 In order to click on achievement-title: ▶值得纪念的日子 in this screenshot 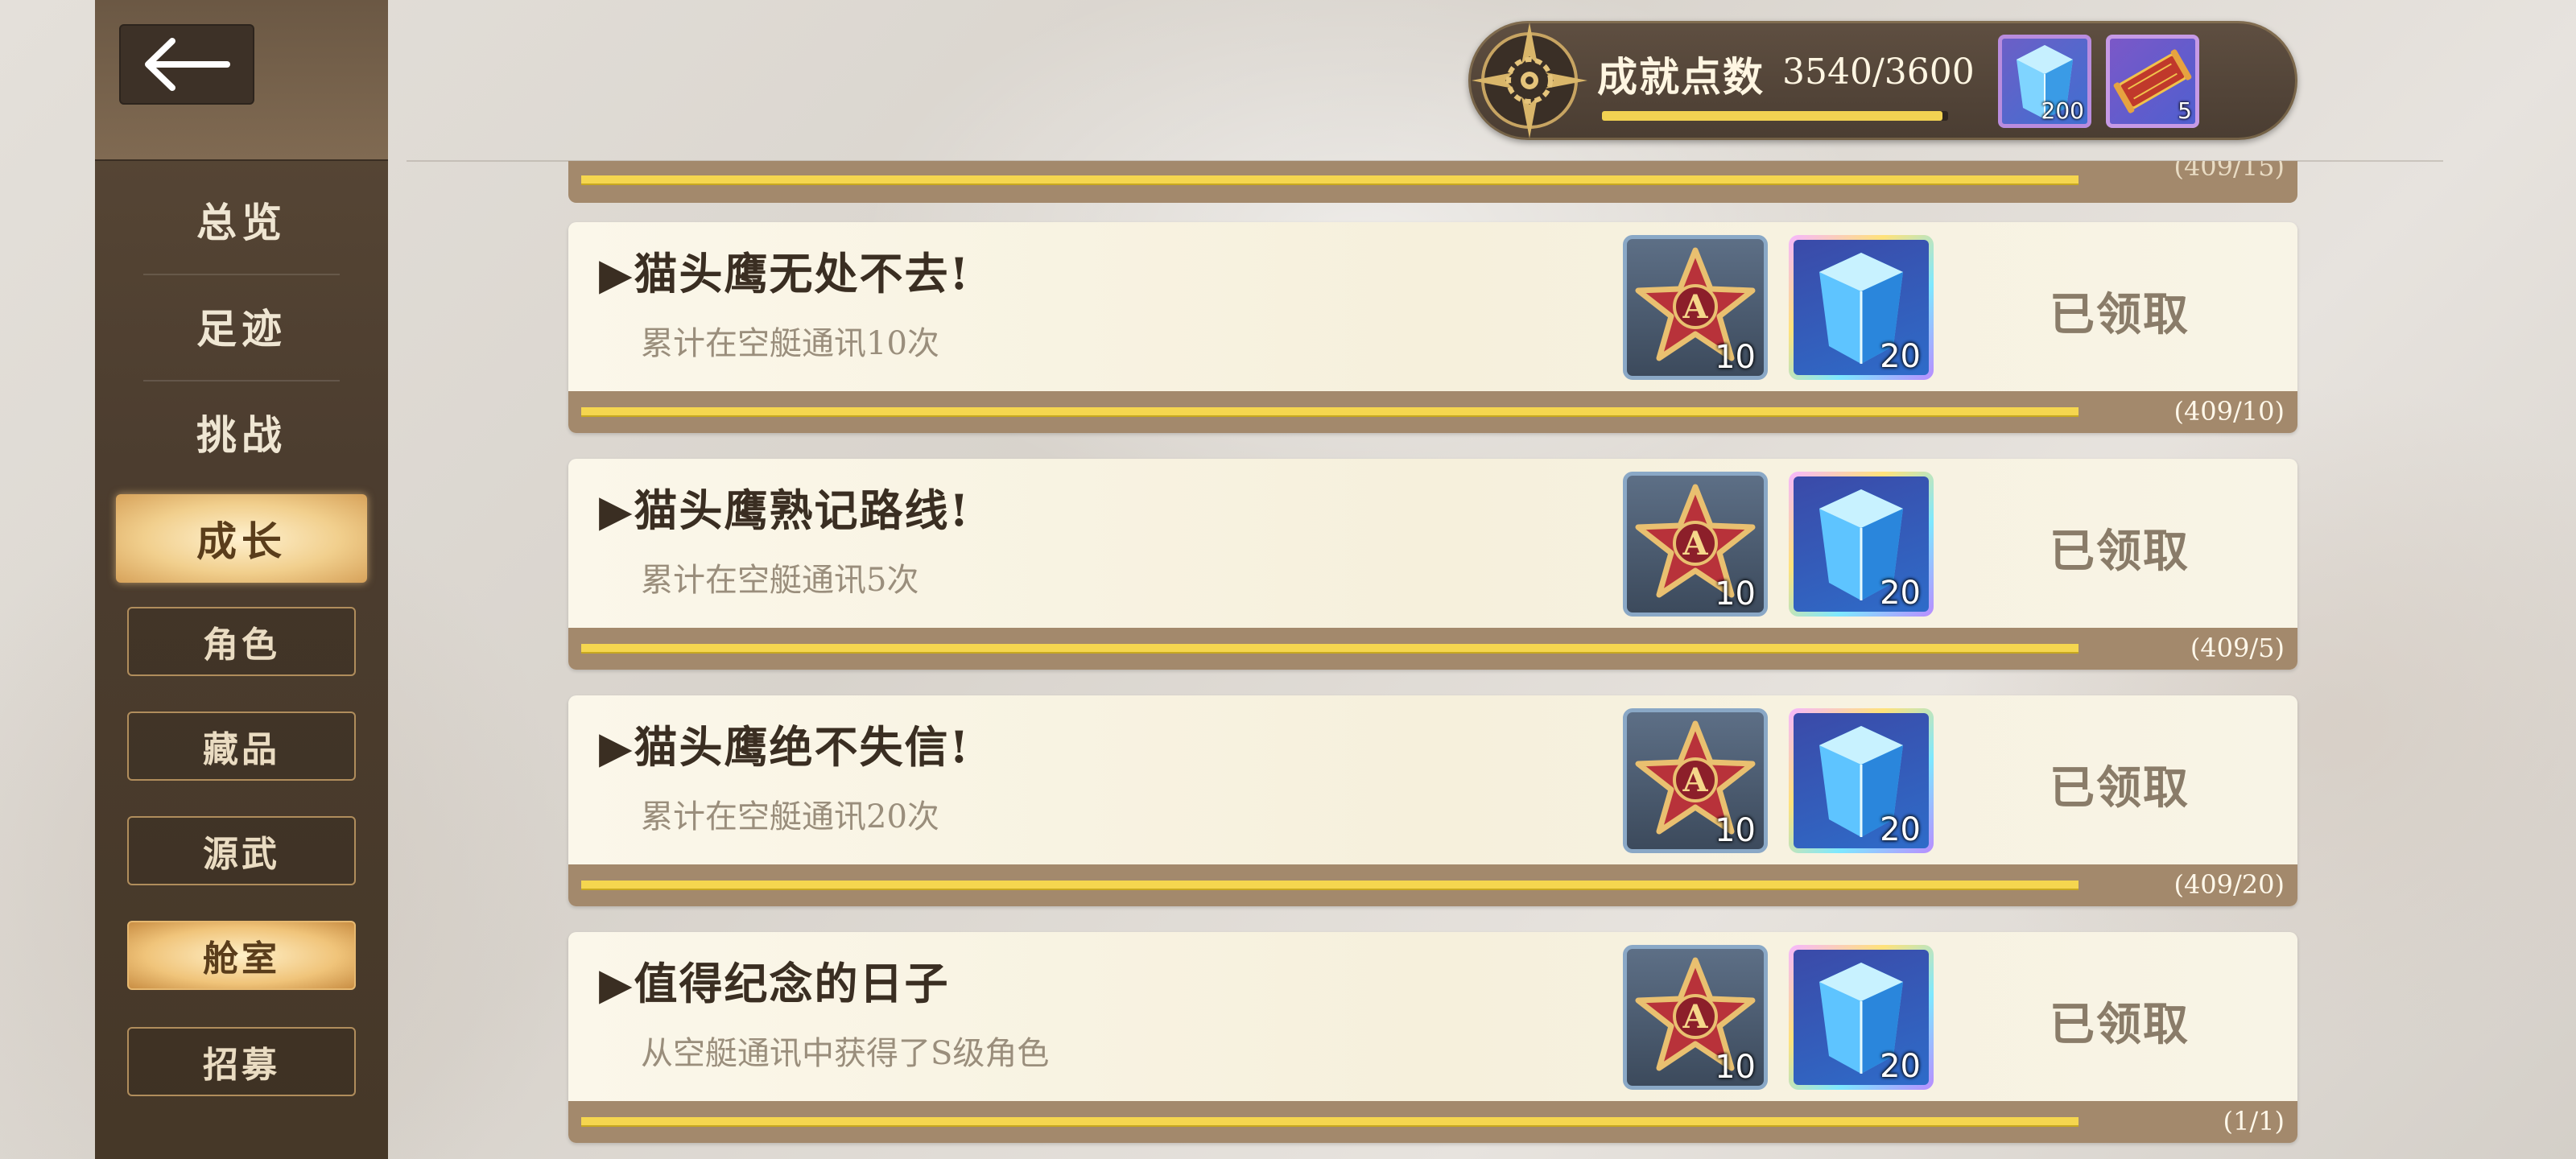, I will do `click(774, 983)`.